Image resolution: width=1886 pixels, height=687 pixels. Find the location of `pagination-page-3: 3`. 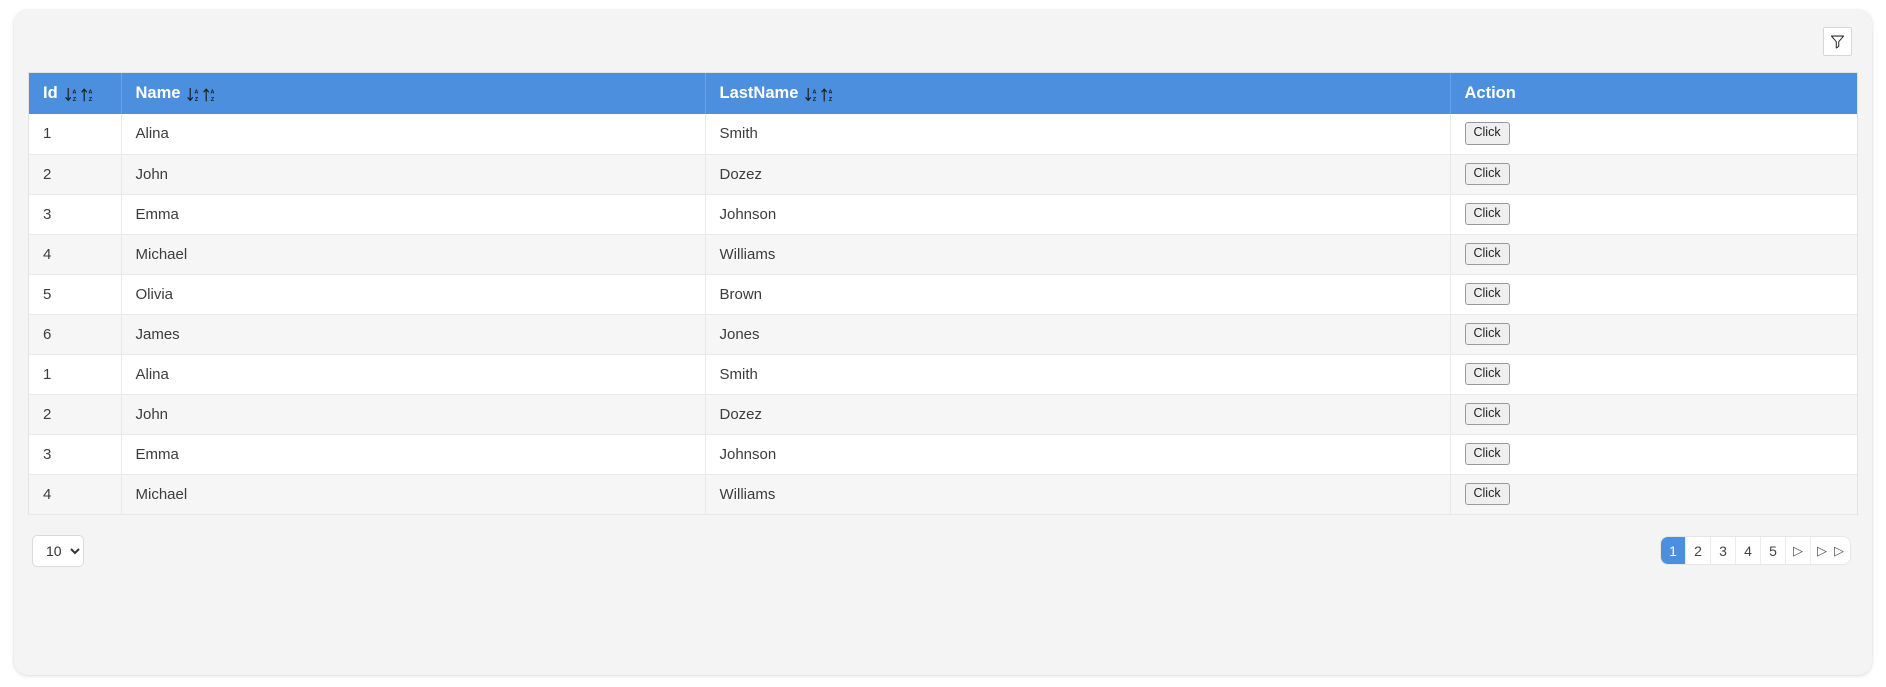

pagination-page-3: 3 is located at coordinates (1723, 550).